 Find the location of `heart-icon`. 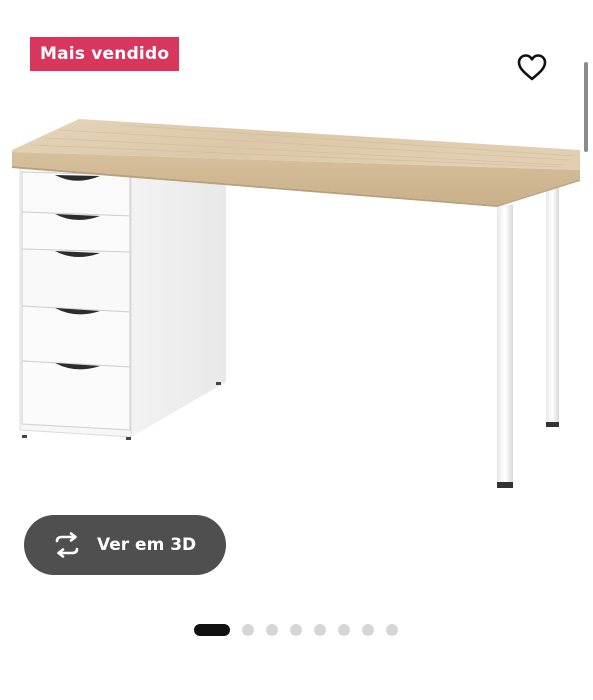

heart-icon is located at coordinates (532, 67).